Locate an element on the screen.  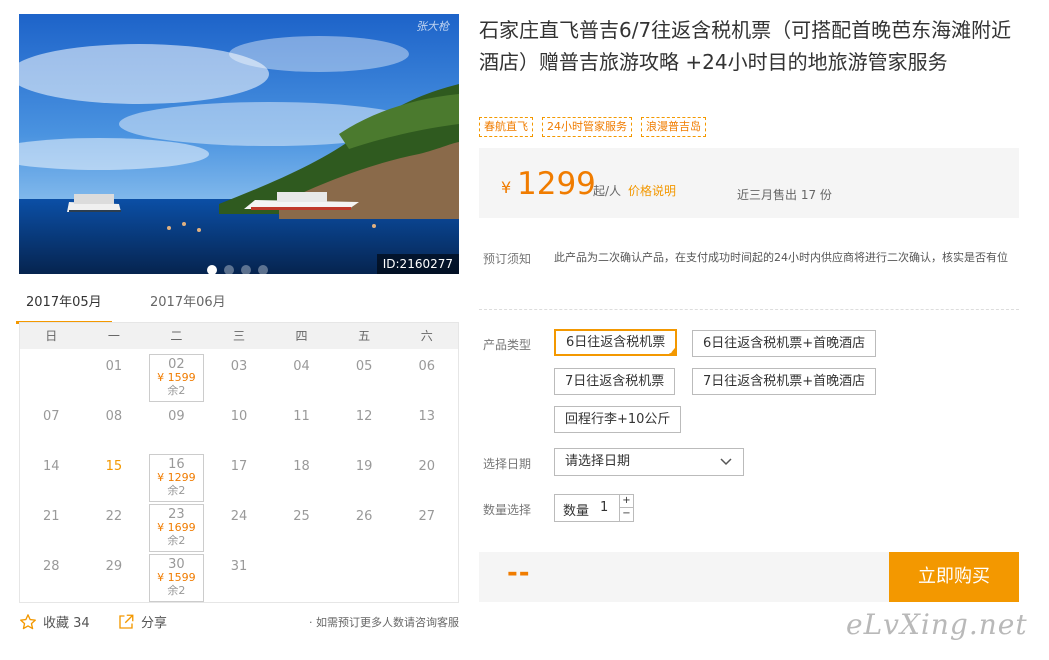
day-number: 29 is located at coordinates (114, 566).